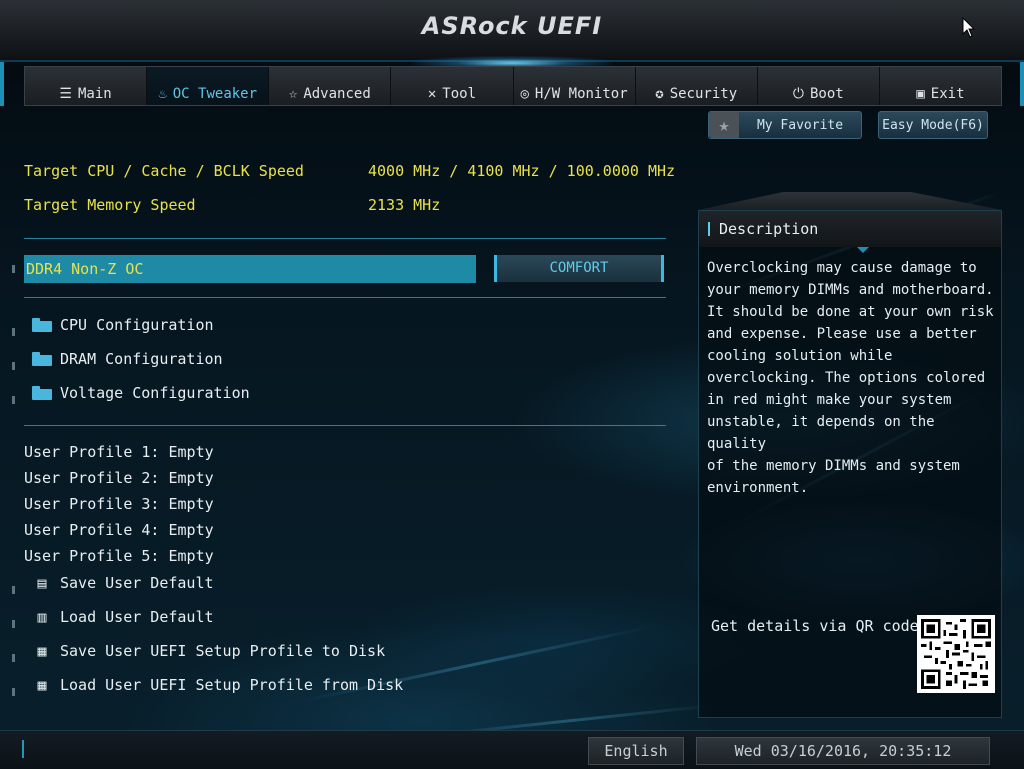 This screenshot has height=769, width=1024. What do you see at coordinates (709, 229) in the screenshot?
I see `header-bar-icon` at bounding box center [709, 229].